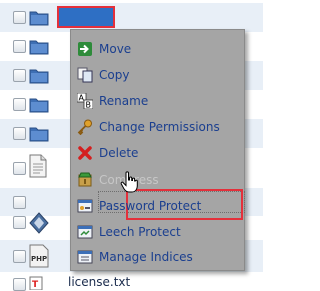 Image resolution: width=320 pixels, height=291 pixels. I want to click on menu-item-move: Move, so click(157, 49).